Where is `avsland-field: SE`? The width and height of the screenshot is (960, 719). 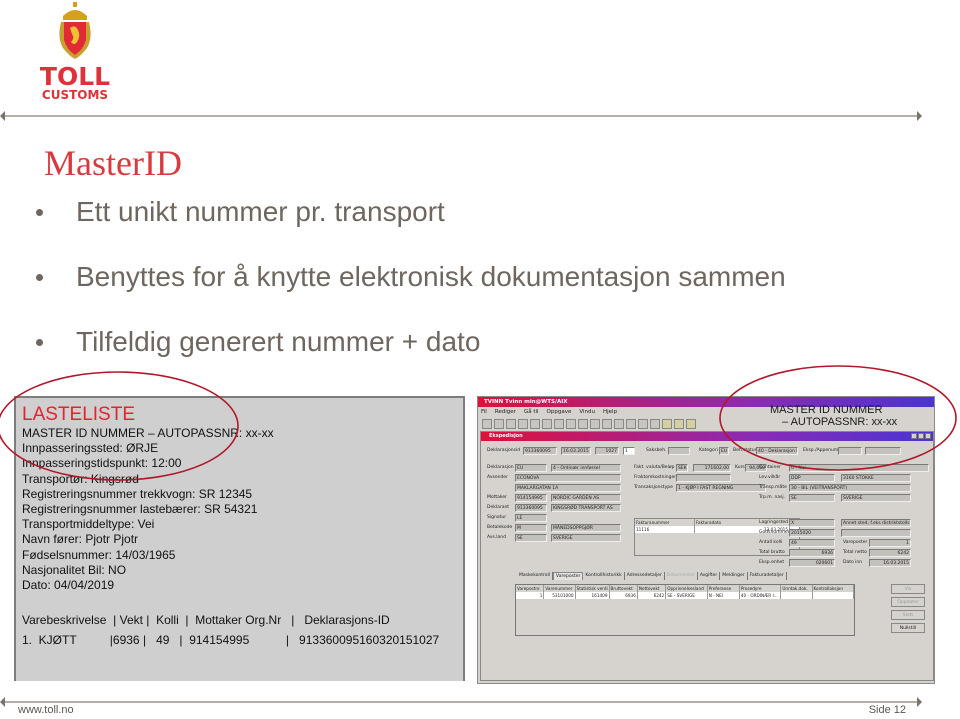 avsland-field: SE is located at coordinates (531, 538).